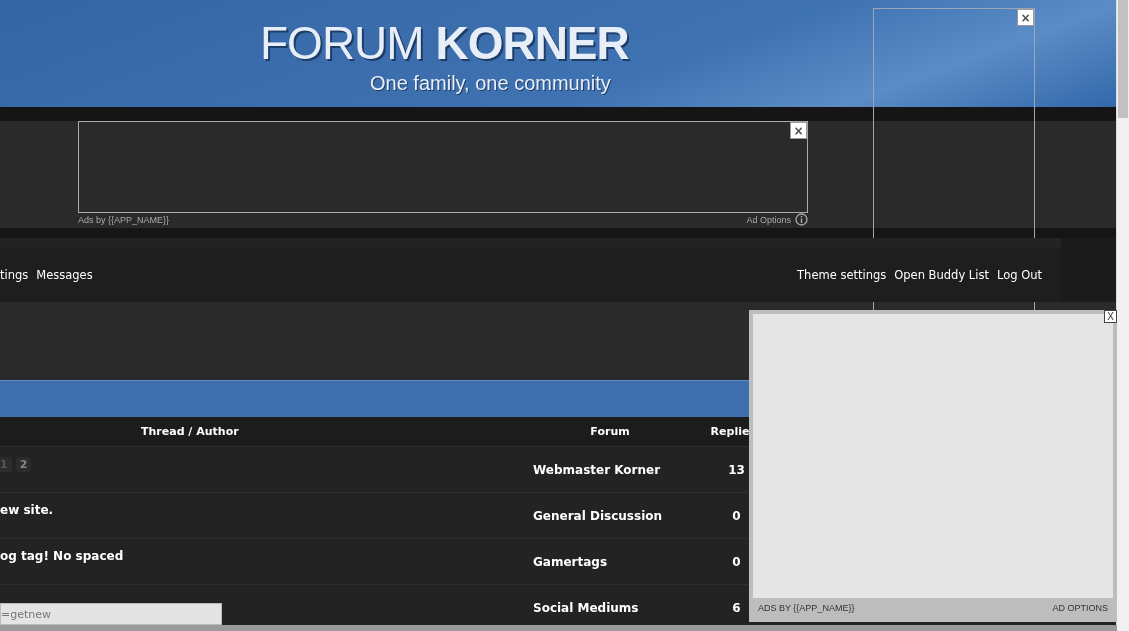 The width and height of the screenshot is (1129, 631). Describe the element at coordinates (730, 431) in the screenshot. I see `column-header: Replie` at that location.